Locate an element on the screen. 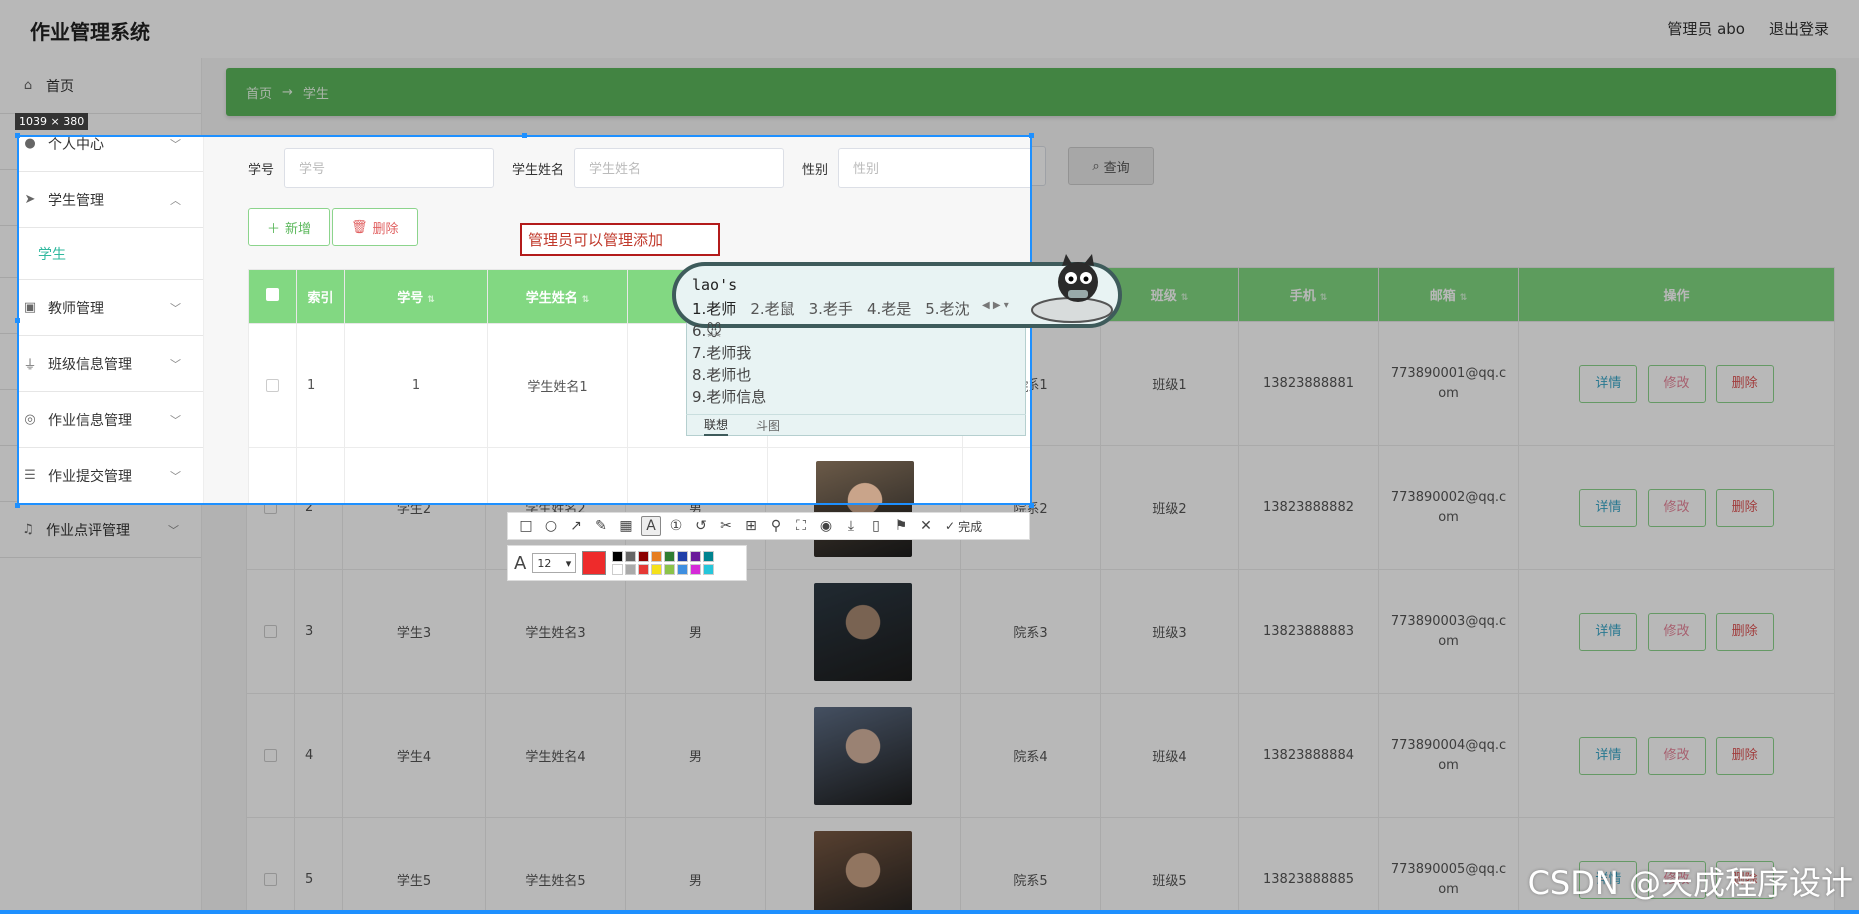  user-label: 管理员 abo is located at coordinates (1706, 28).